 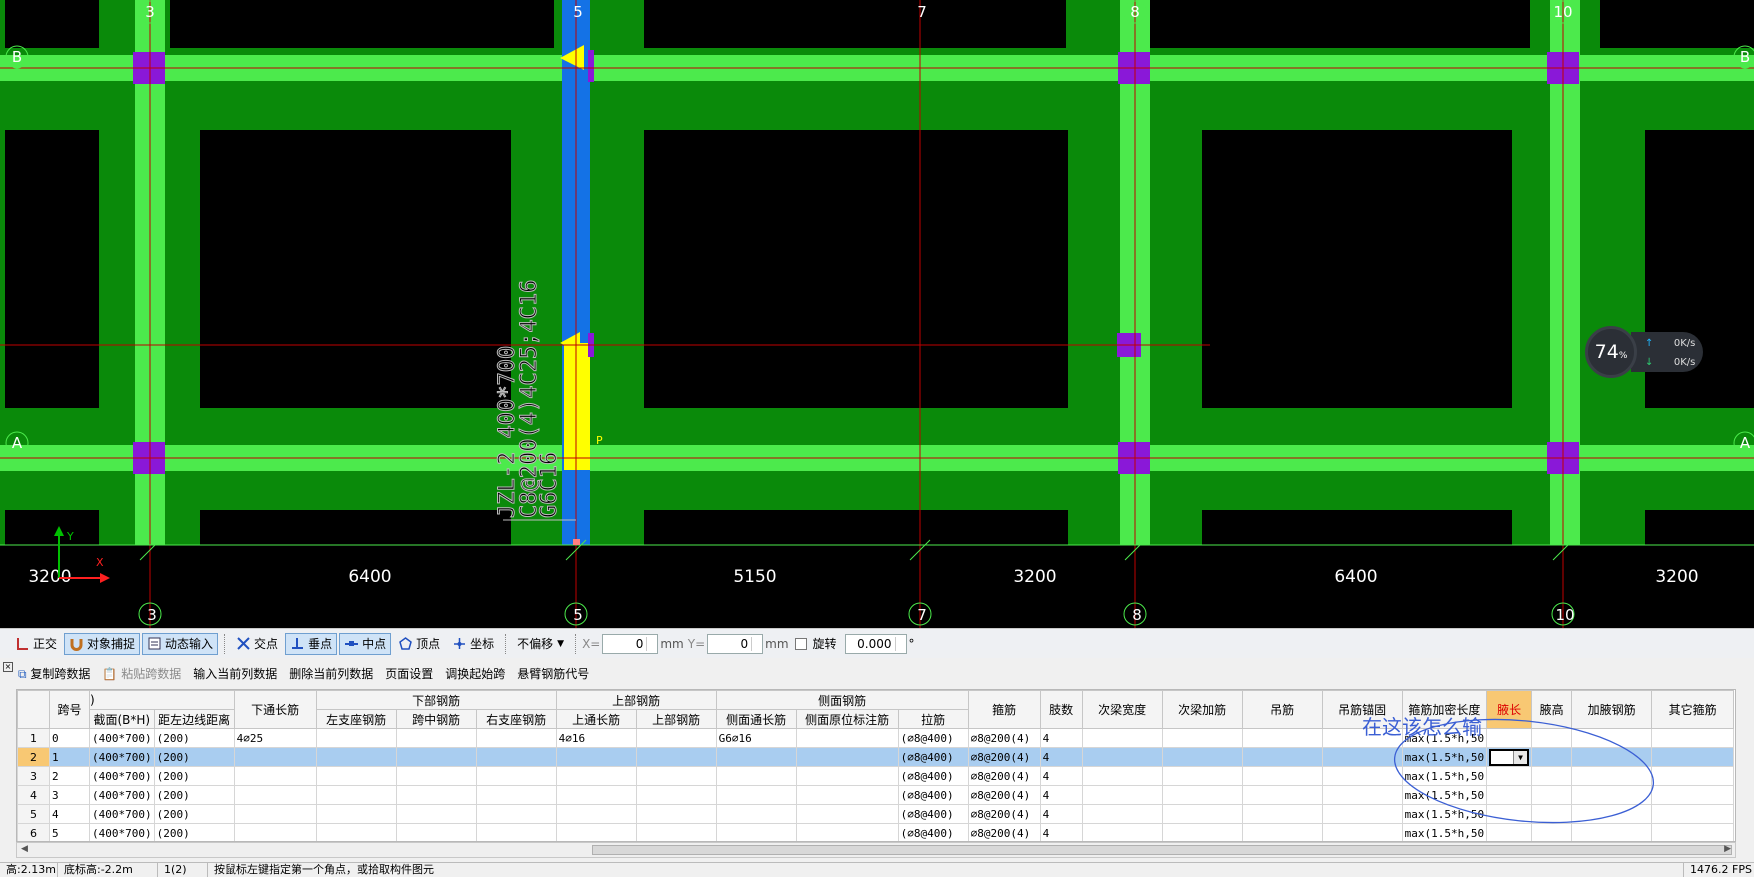 I want to click on header-section: 截面(B*H), so click(x=122, y=719).